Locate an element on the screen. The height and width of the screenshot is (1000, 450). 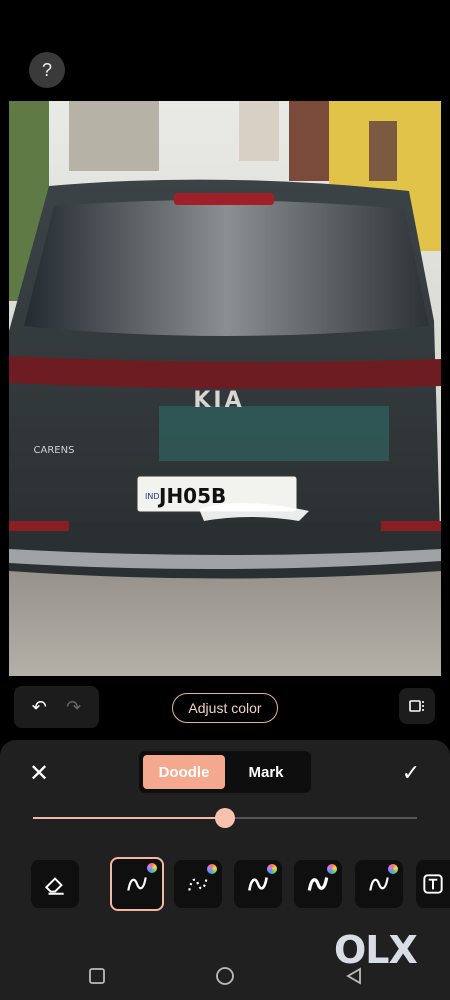
compare-icon is located at coordinates (416, 706).